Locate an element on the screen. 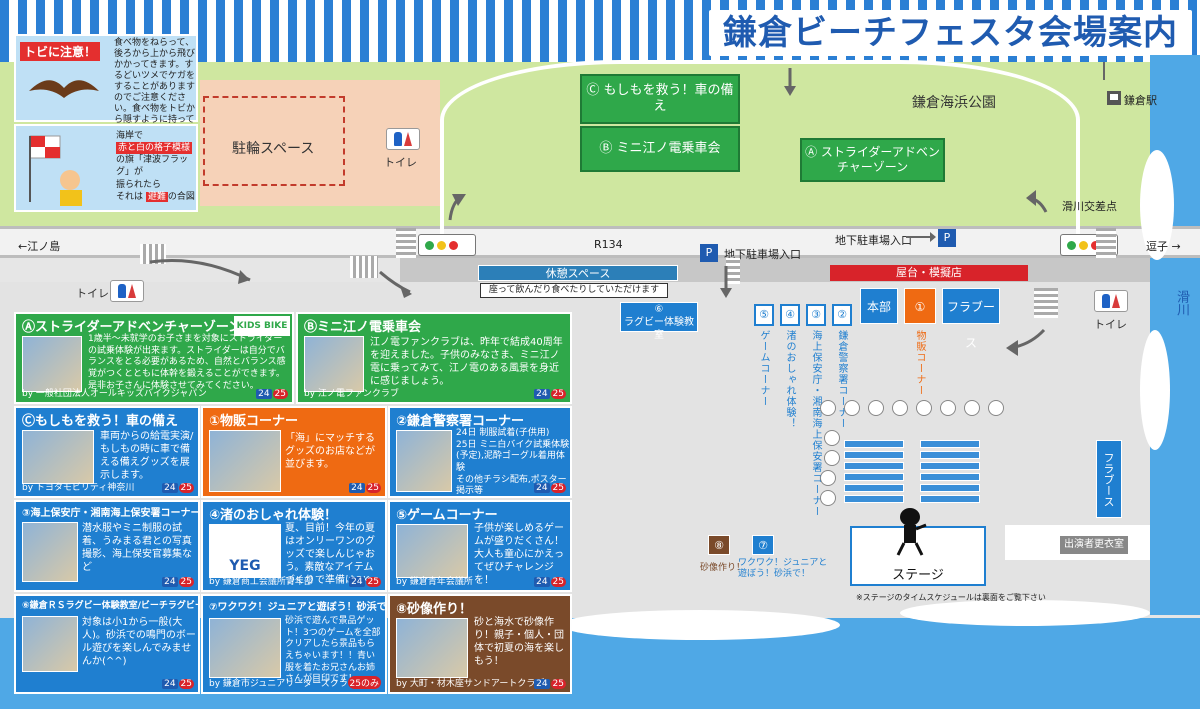 The image size is (1200, 709). flabus-booth: フラブース is located at coordinates (971, 319).